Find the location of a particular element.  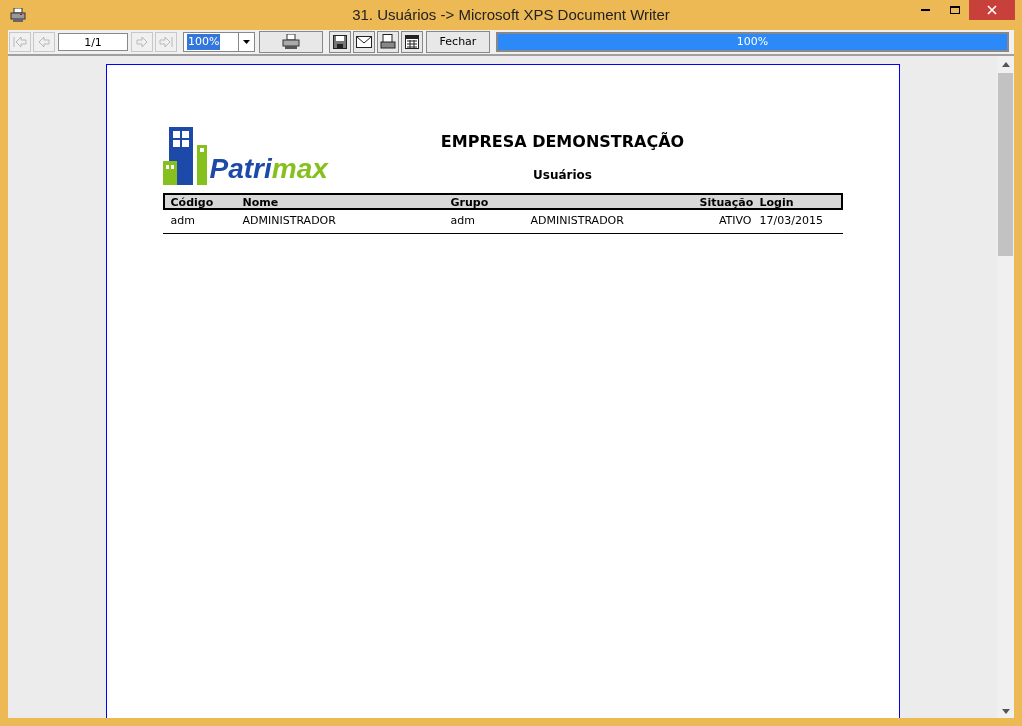

print-button is located at coordinates (291, 42).